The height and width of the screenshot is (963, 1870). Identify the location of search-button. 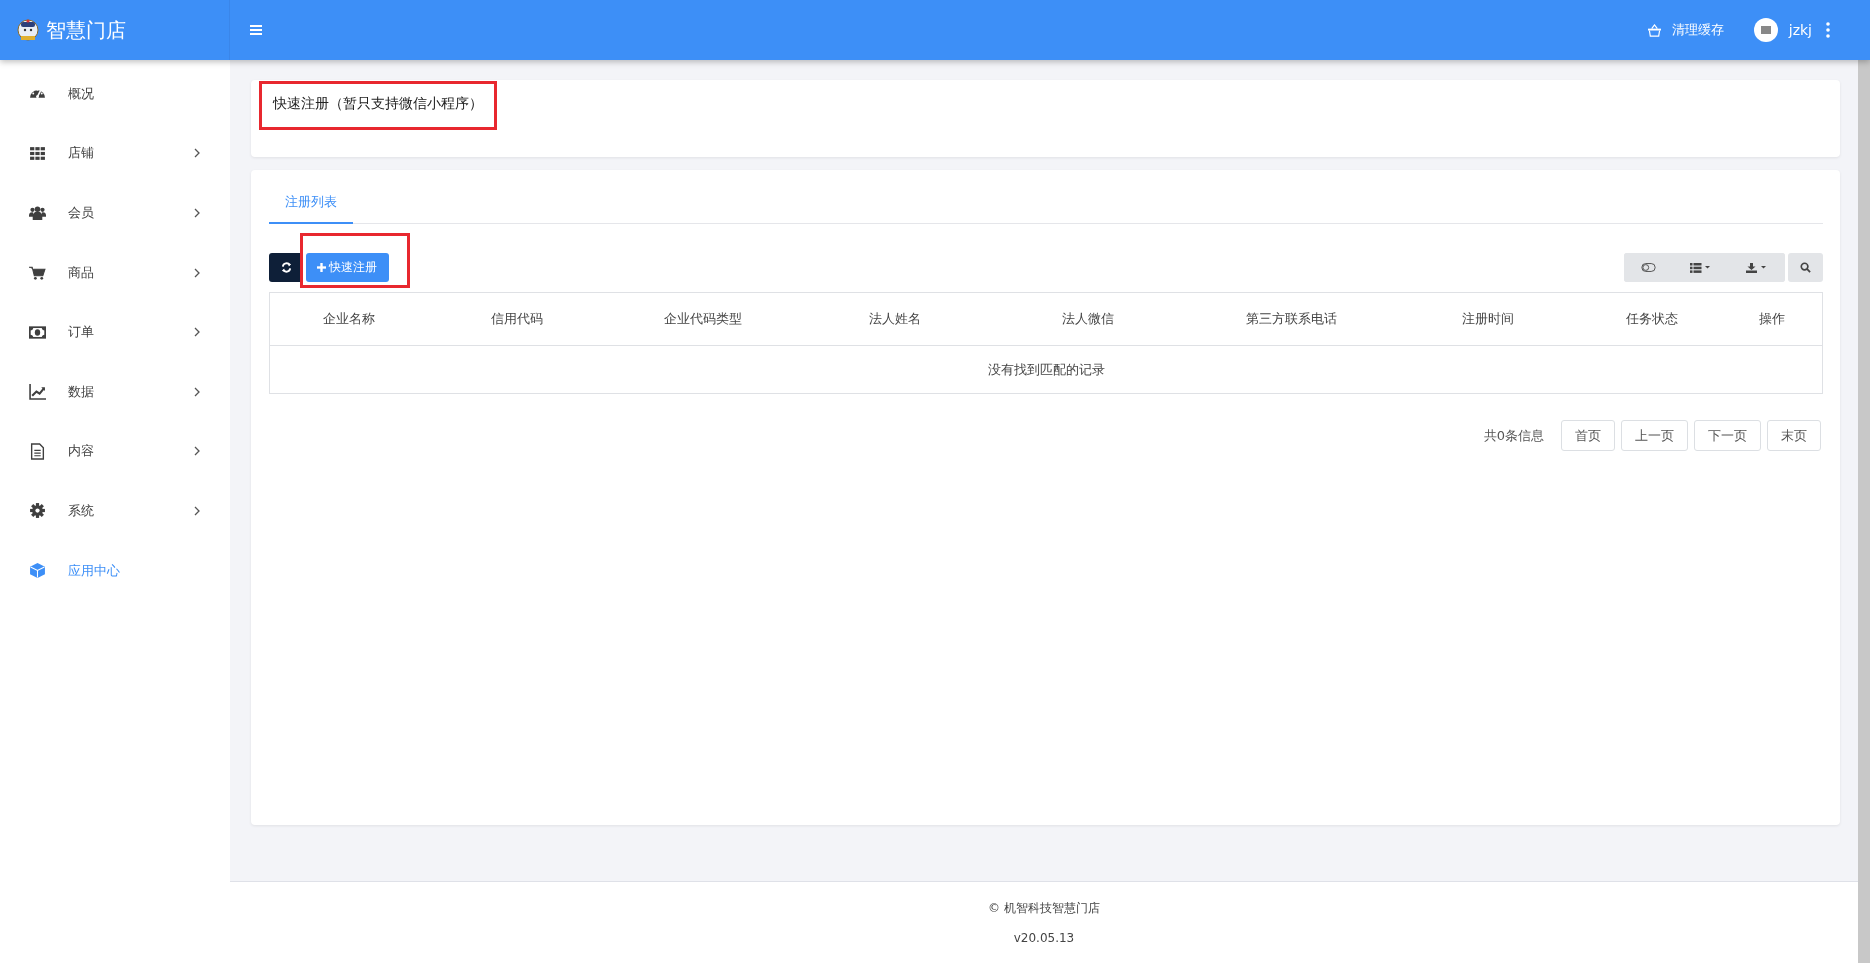
(1805, 267).